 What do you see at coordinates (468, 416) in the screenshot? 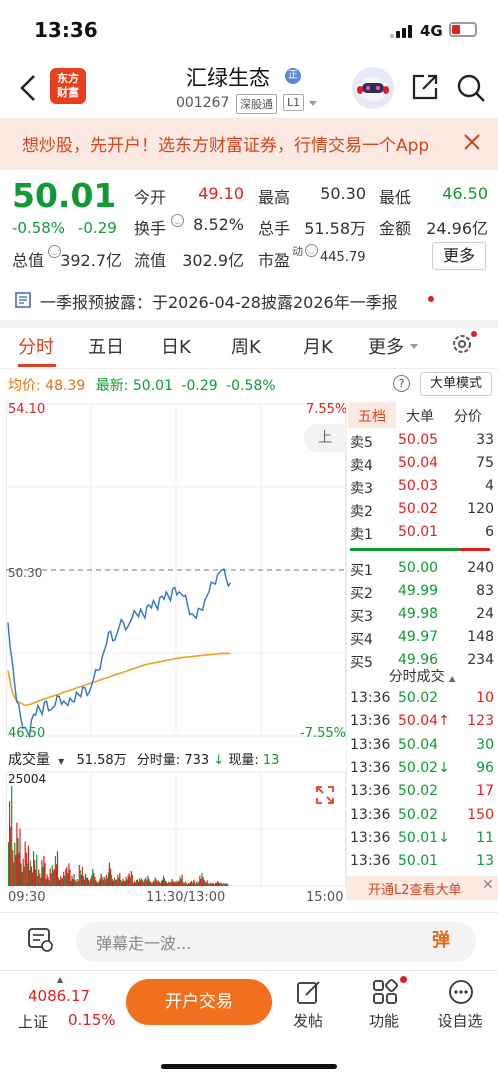
I see `tab-price-distribution: 分价` at bounding box center [468, 416].